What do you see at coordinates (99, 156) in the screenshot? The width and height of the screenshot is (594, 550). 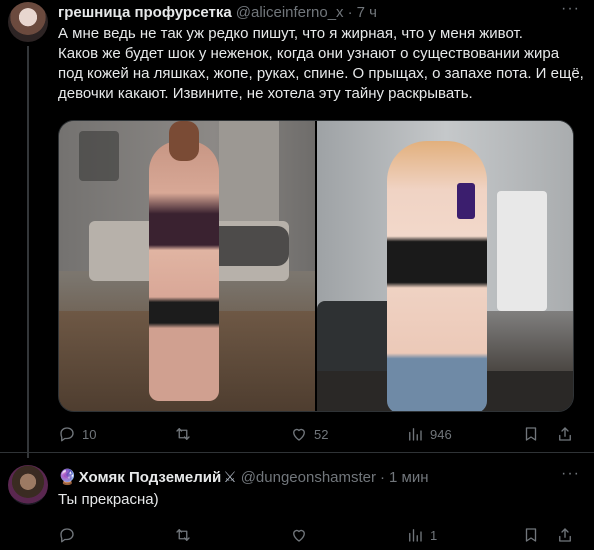 I see `wall-plant` at bounding box center [99, 156].